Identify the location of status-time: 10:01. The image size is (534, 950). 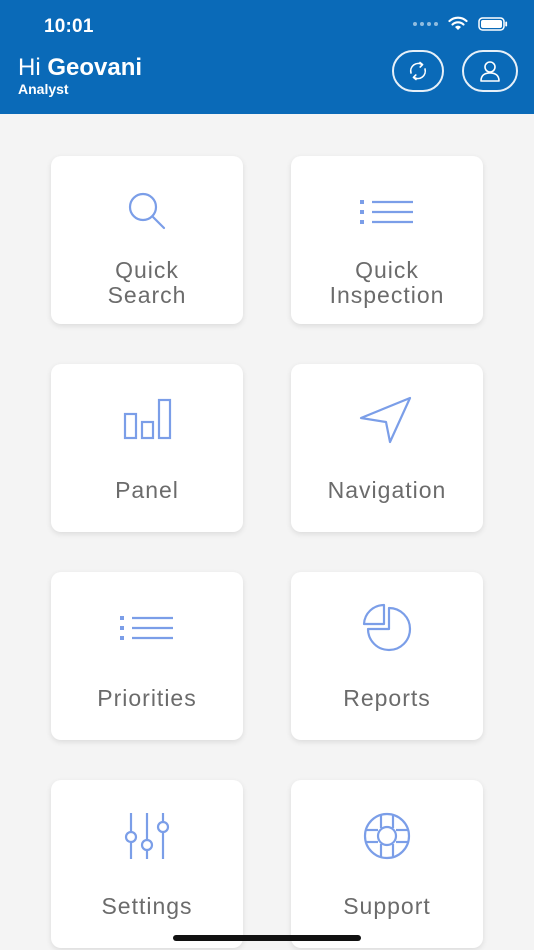
(69, 26).